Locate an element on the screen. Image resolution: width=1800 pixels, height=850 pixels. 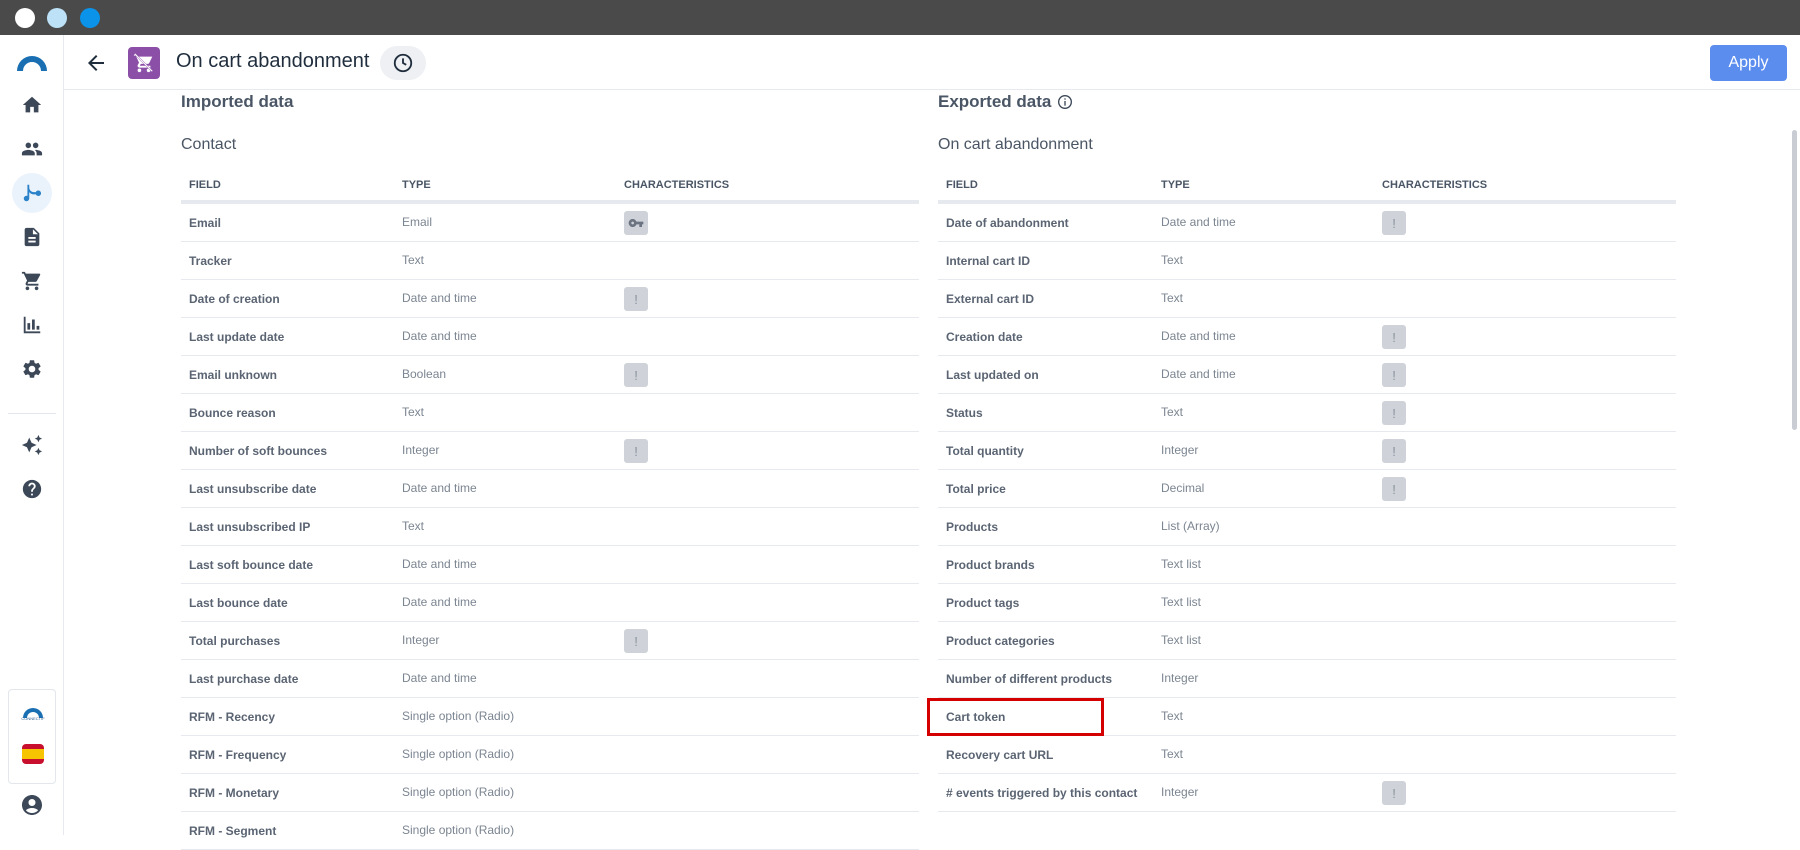
info-icon is located at coordinates (1065, 102).